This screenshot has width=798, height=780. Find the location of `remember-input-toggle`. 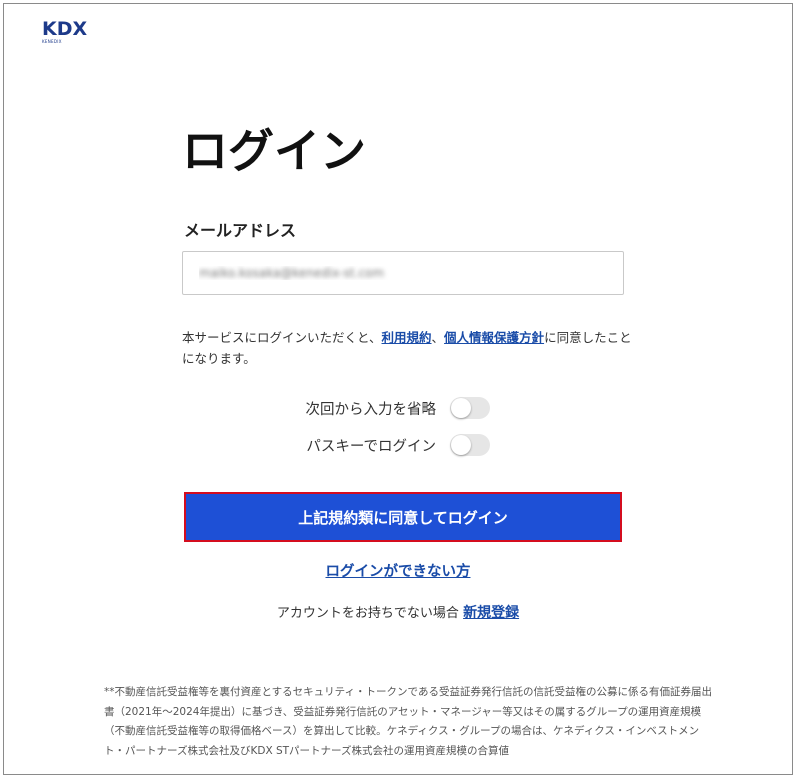

remember-input-toggle is located at coordinates (470, 408).